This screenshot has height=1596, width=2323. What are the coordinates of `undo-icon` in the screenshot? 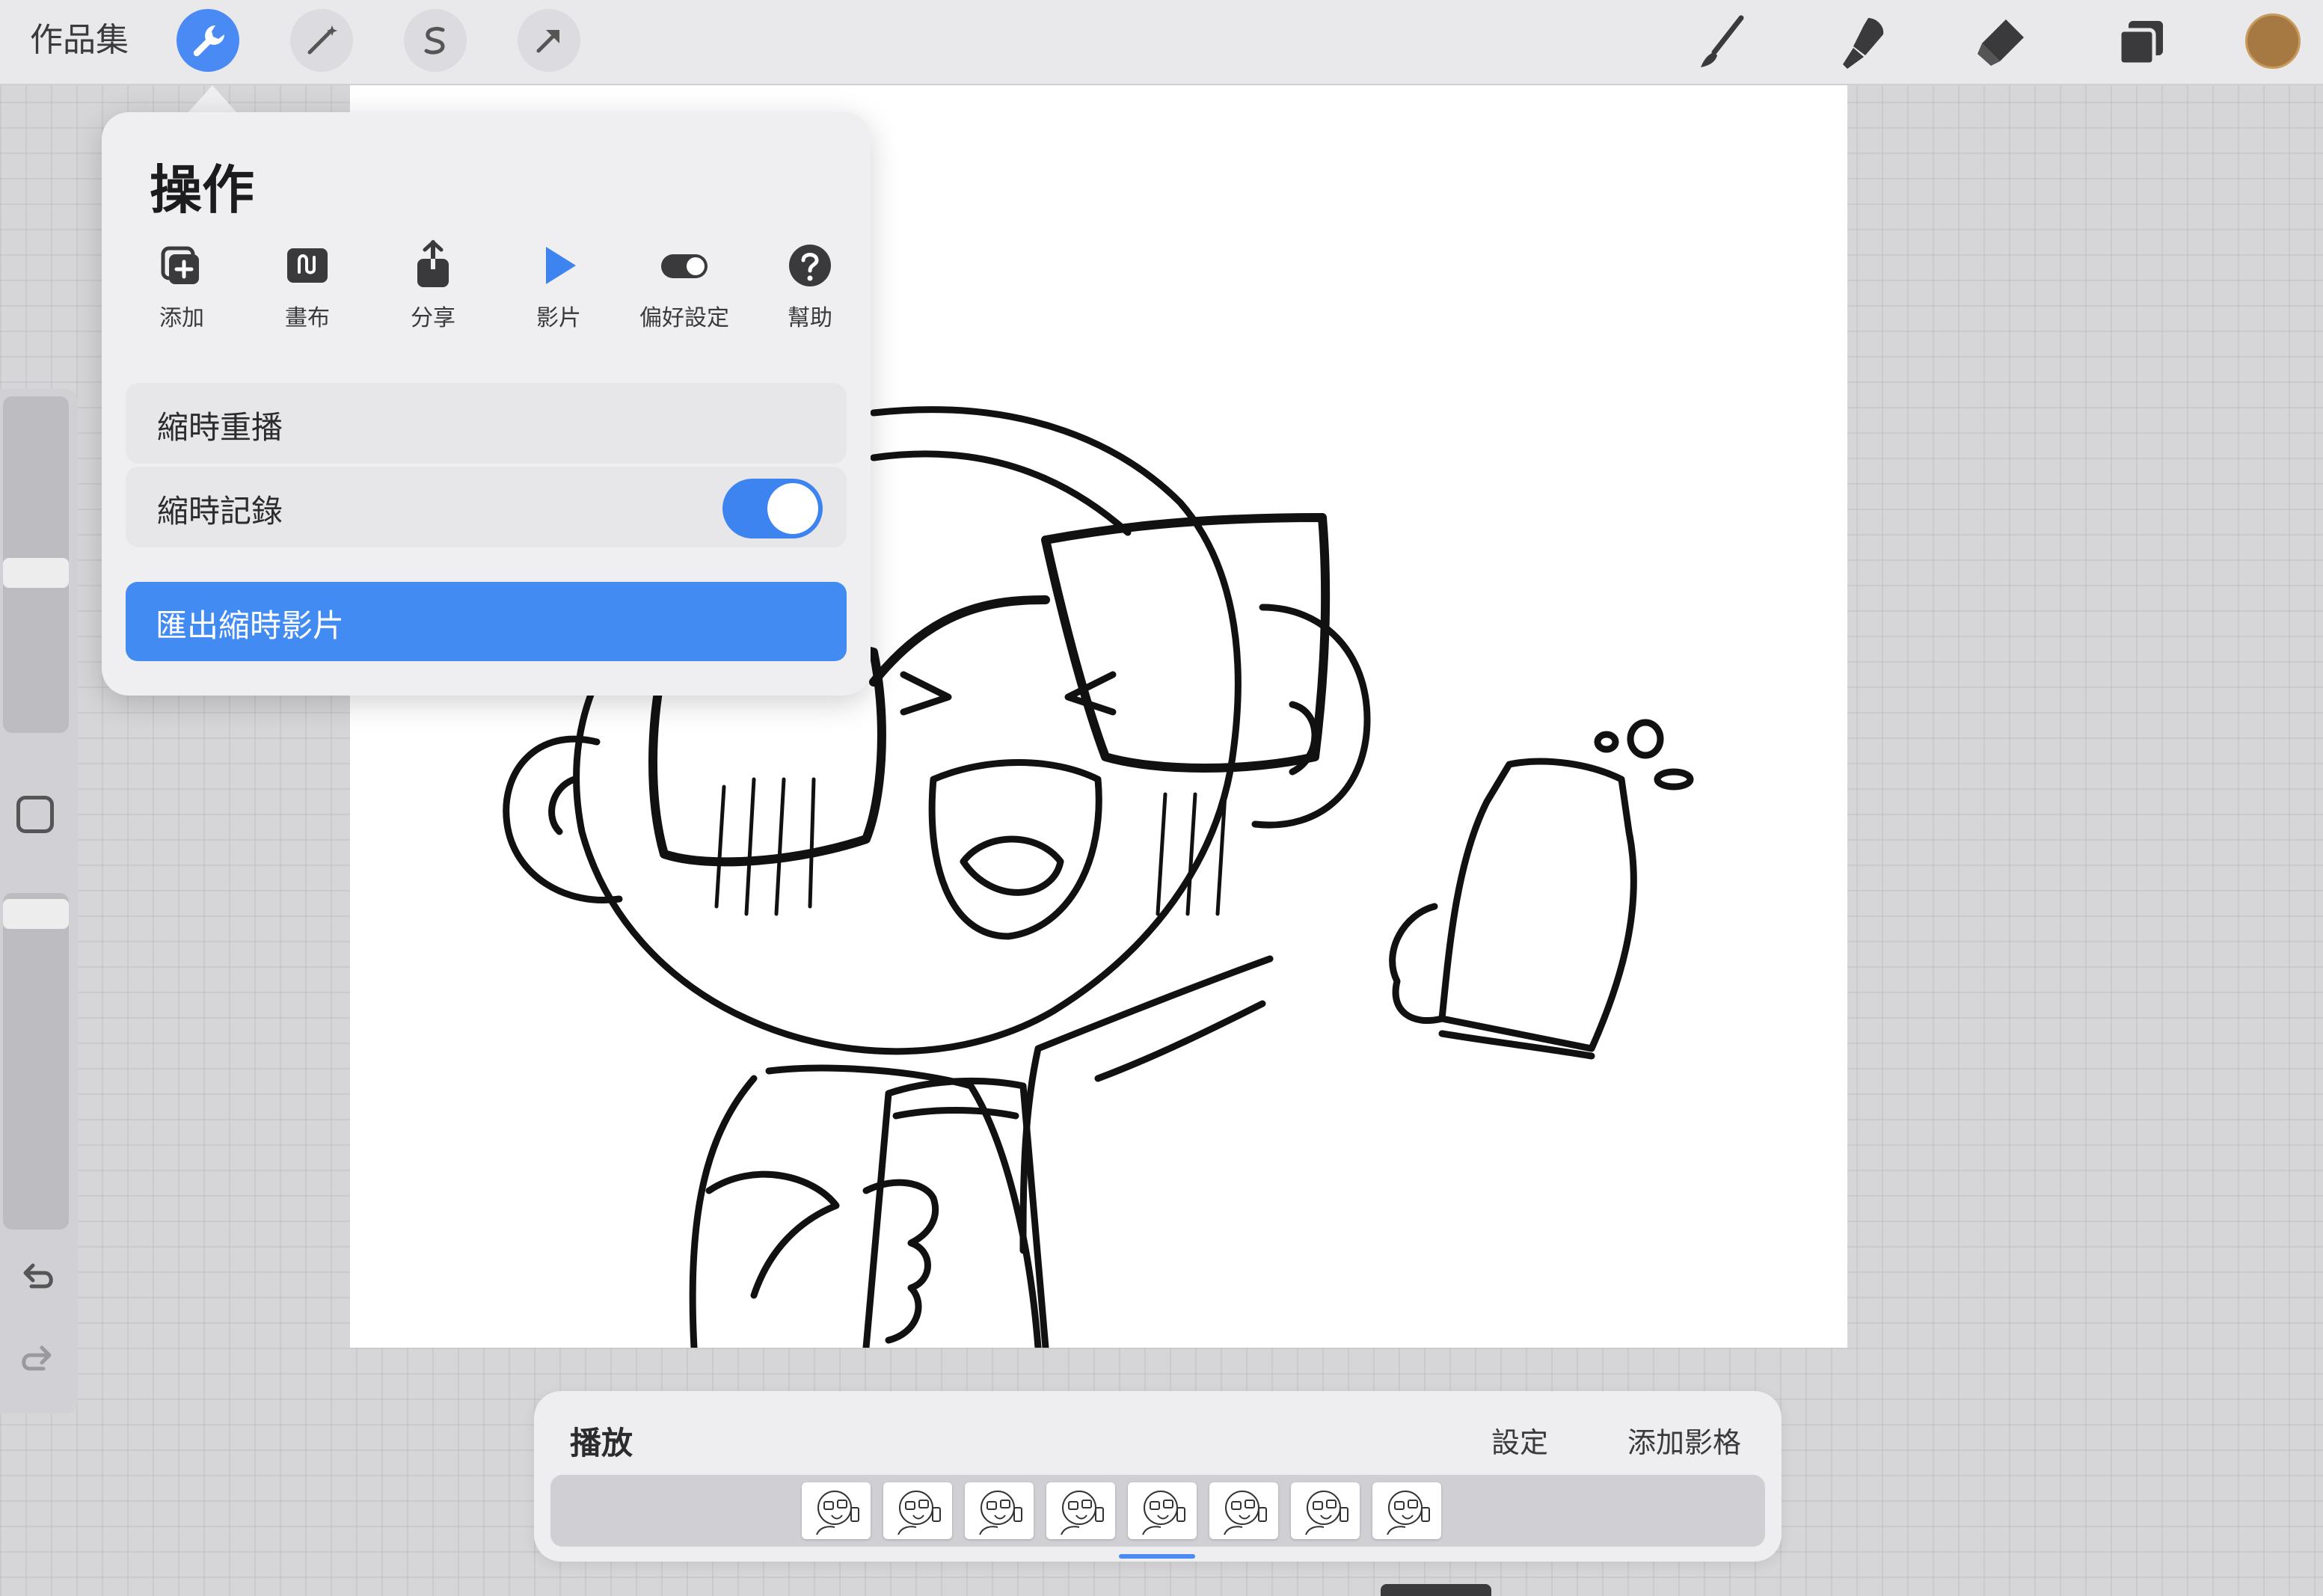 It's located at (37, 1278).